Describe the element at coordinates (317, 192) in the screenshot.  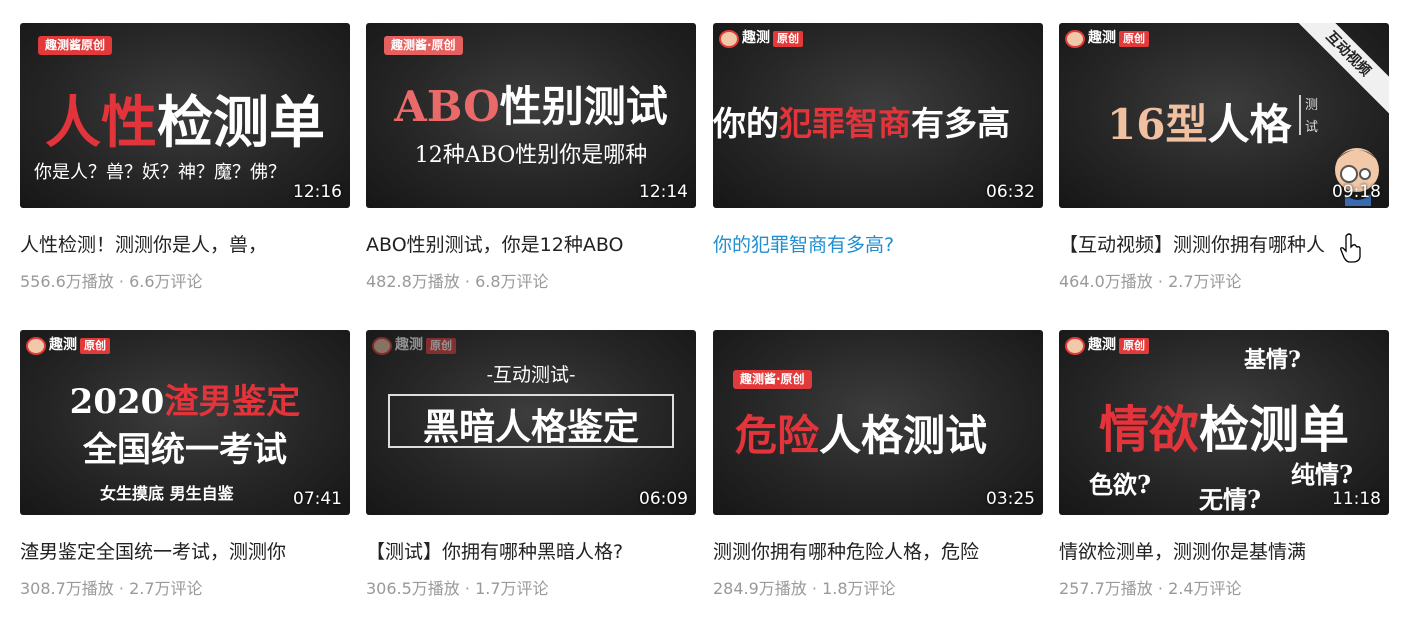
I see `duration-badge: 12:16` at that location.